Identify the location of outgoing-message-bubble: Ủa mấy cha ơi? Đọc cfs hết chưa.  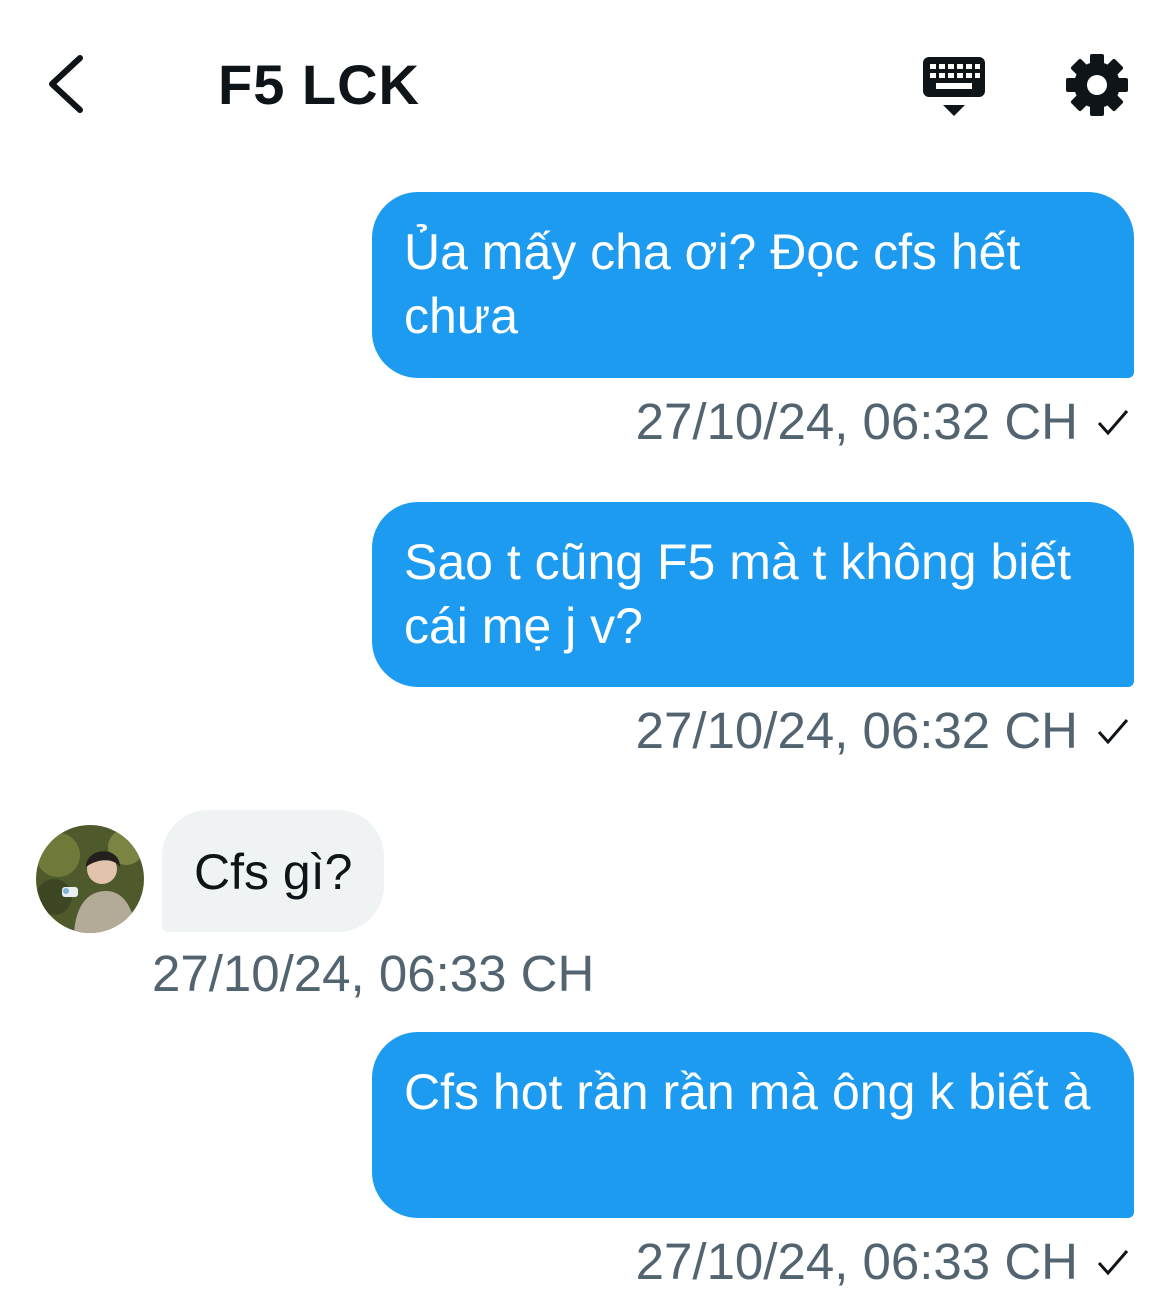
(753, 285).